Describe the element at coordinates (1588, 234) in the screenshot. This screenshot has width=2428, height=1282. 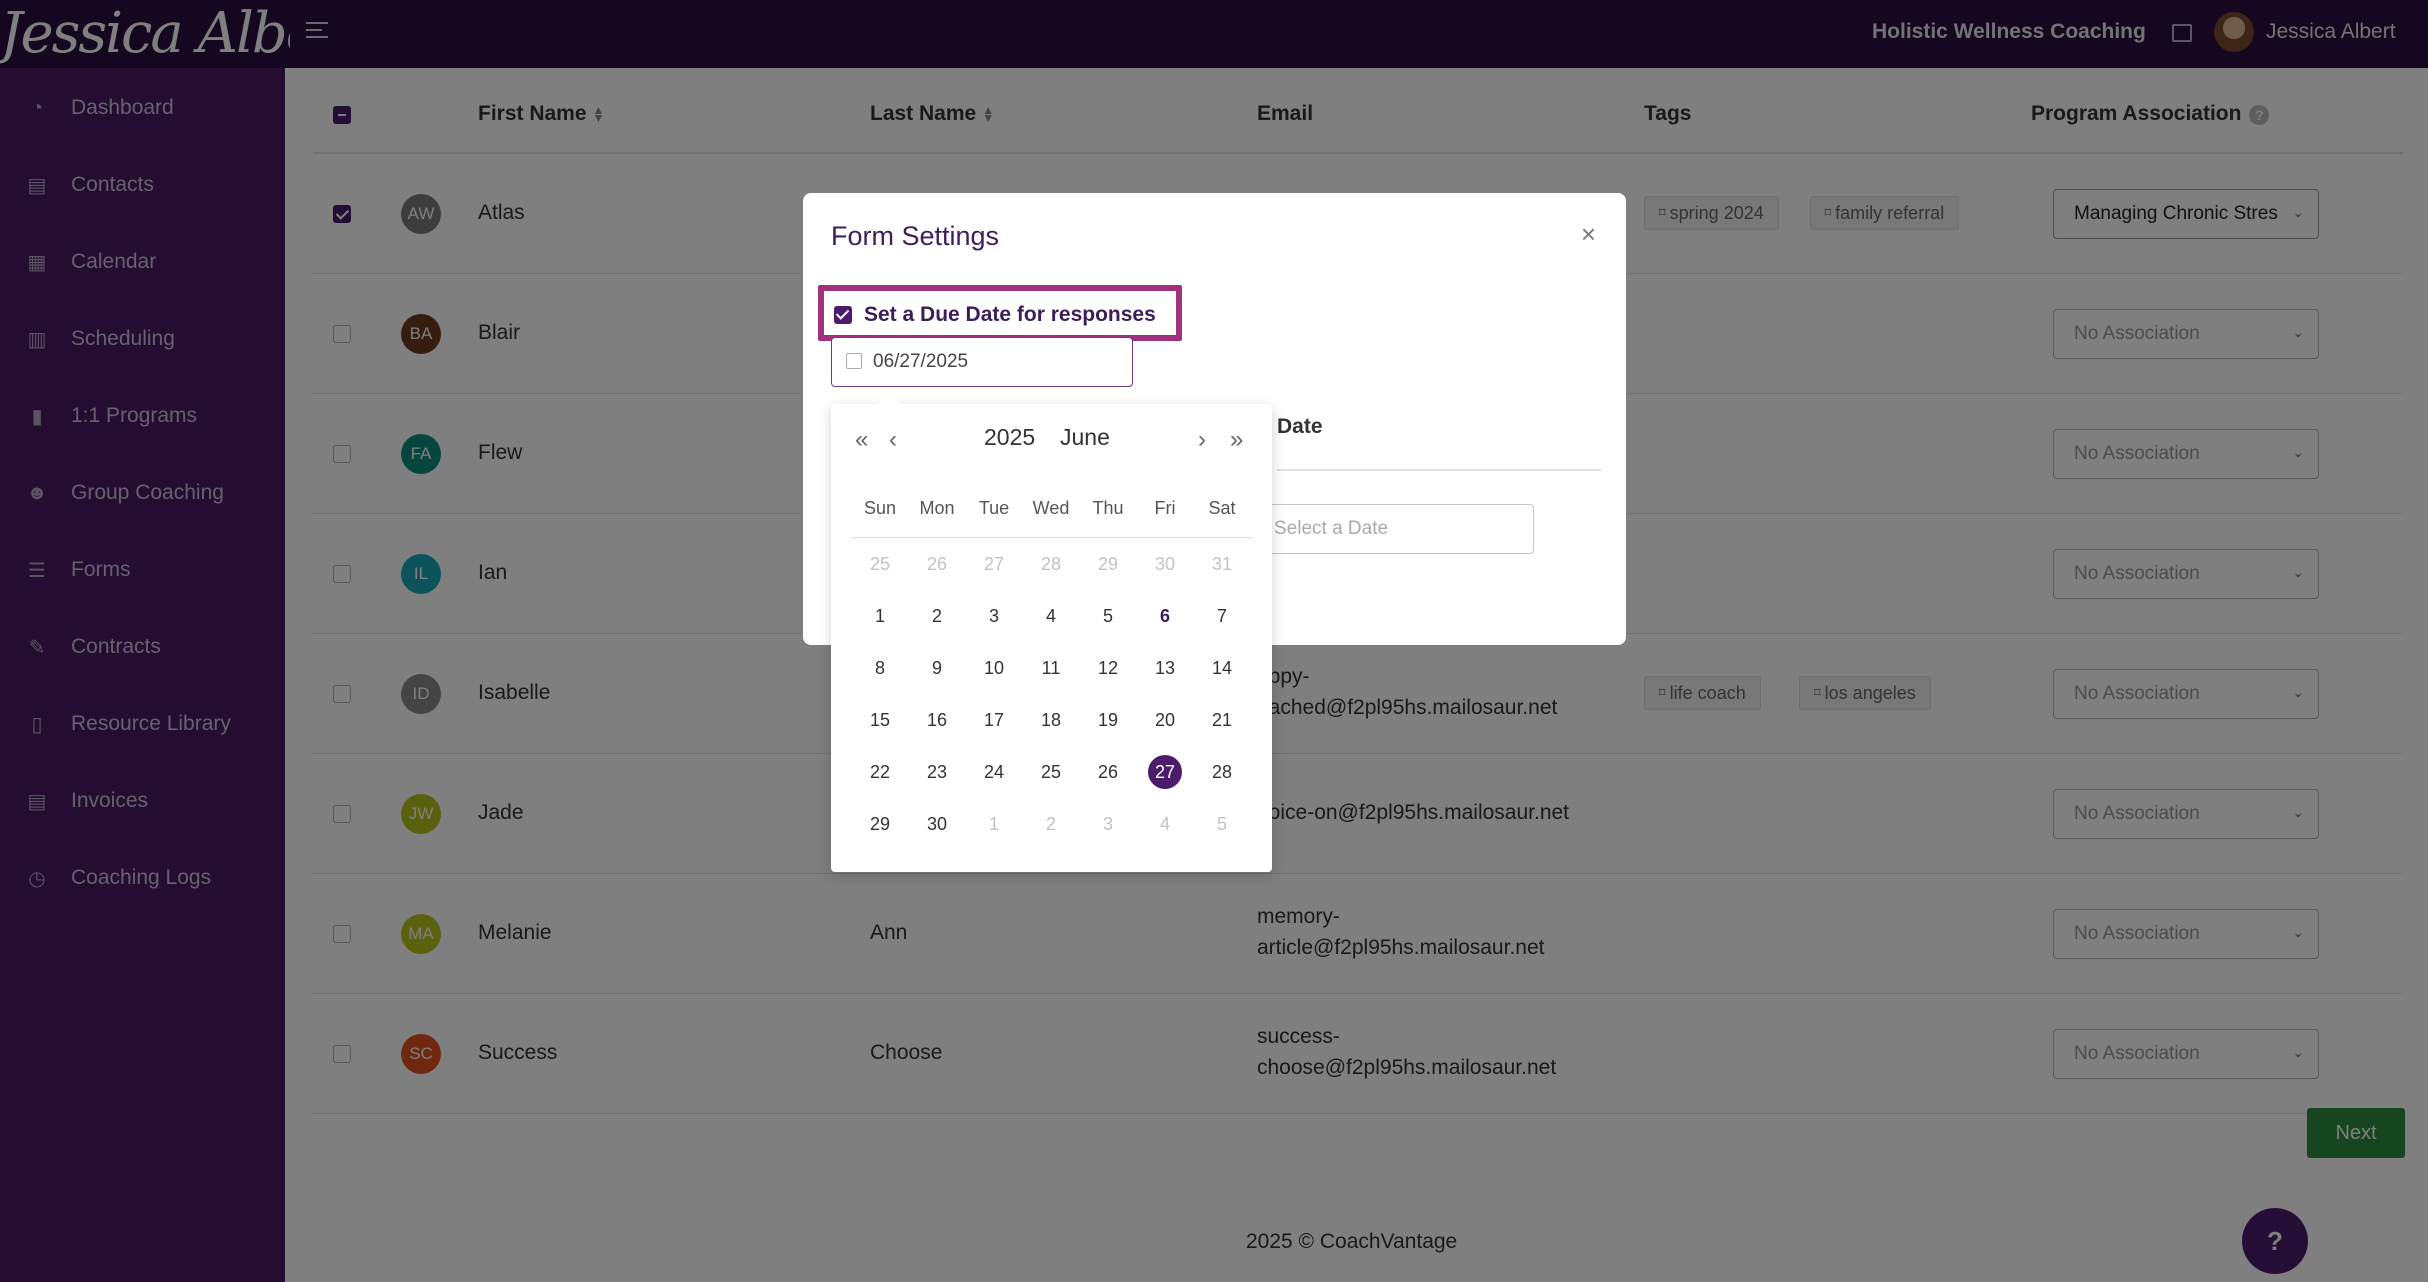
I see `close-icon: ×` at that location.